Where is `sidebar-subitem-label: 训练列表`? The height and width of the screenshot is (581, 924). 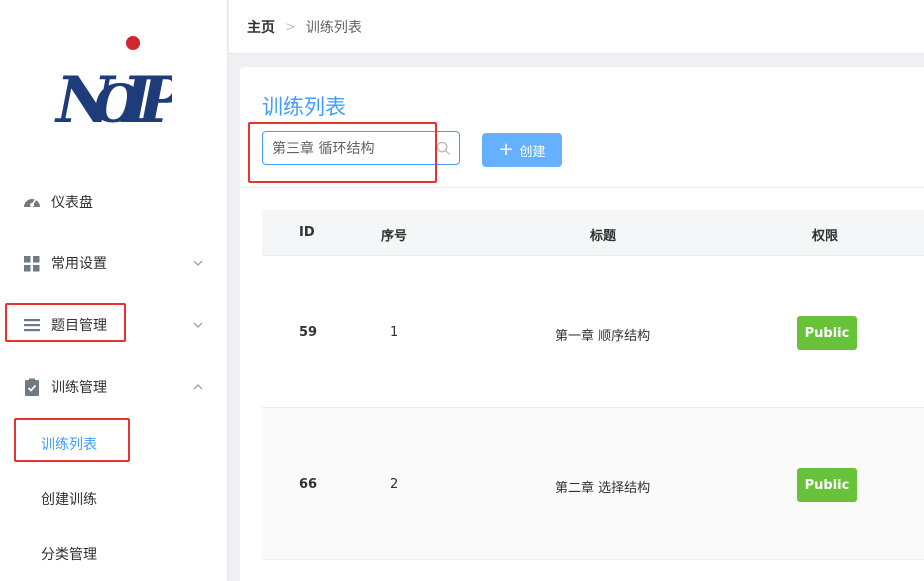
sidebar-subitem-label: 训练列表 is located at coordinates (69, 445).